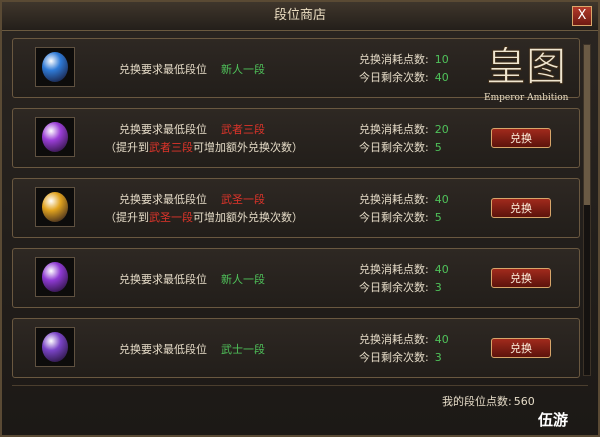 The height and width of the screenshot is (437, 600). I want to click on game-logo: 皇图 Emperor Ambition, so click(526, 74).